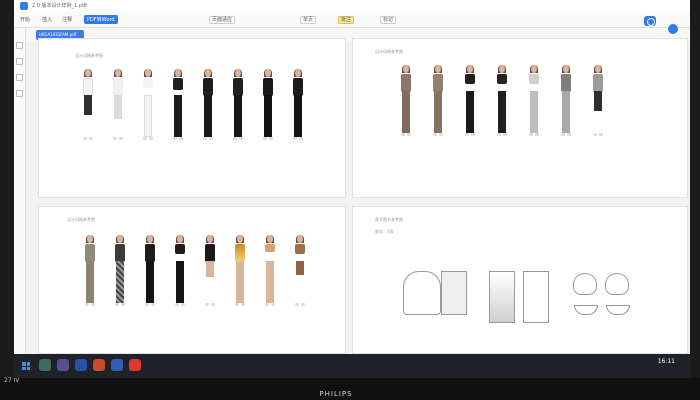  What do you see at coordinates (336, 394) in the screenshot?
I see `monitor-brand: PHILIPS` at bounding box center [336, 394].